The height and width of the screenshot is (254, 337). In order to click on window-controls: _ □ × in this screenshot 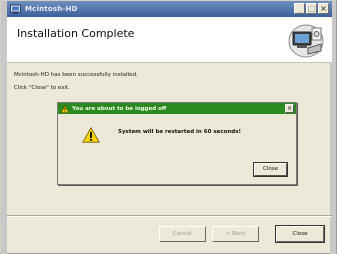, I will do `click(311, 8)`.